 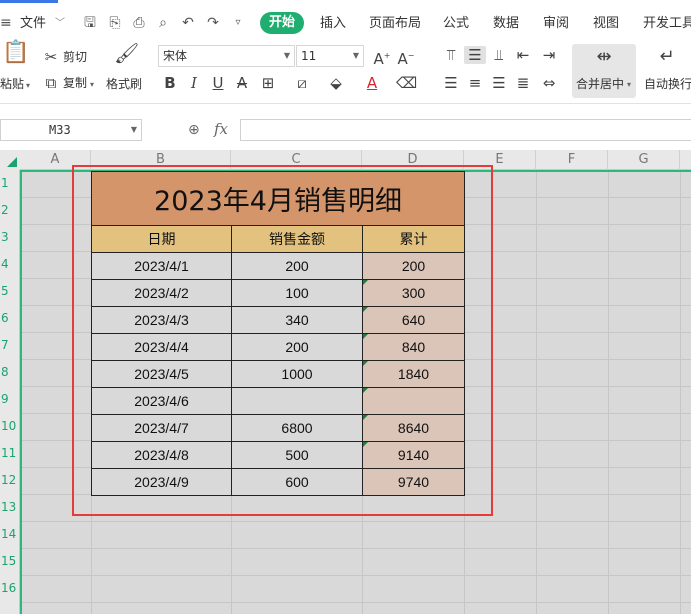 I want to click on menu-icon: ≡, so click(x=6, y=23).